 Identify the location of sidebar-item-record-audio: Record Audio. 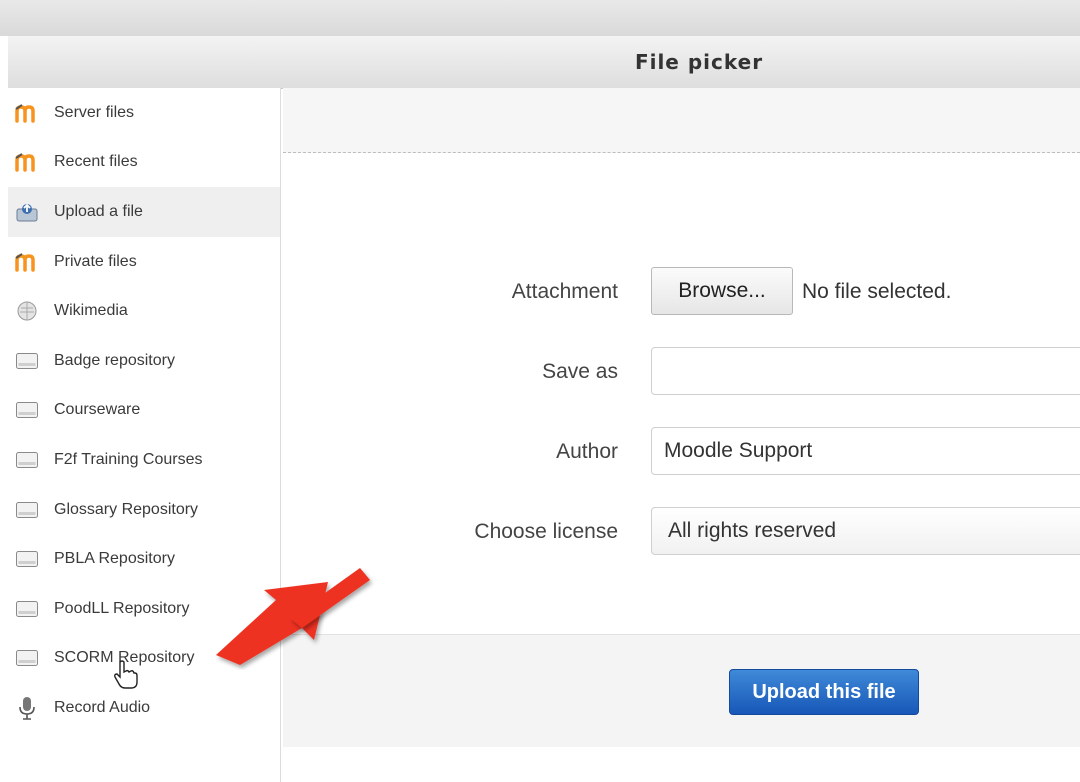
(144, 708).